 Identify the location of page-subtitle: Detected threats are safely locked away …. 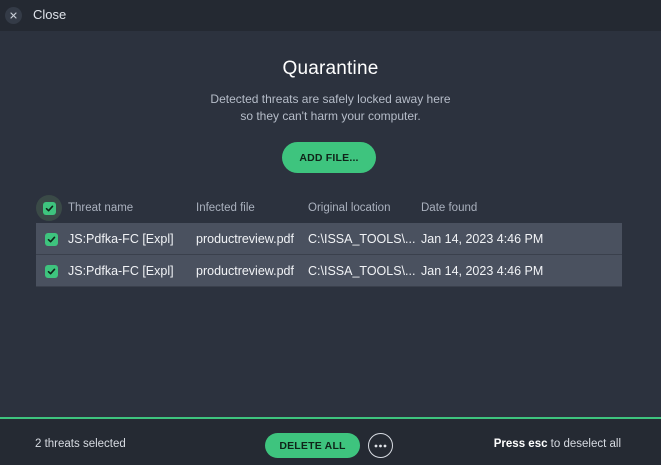
(330, 108).